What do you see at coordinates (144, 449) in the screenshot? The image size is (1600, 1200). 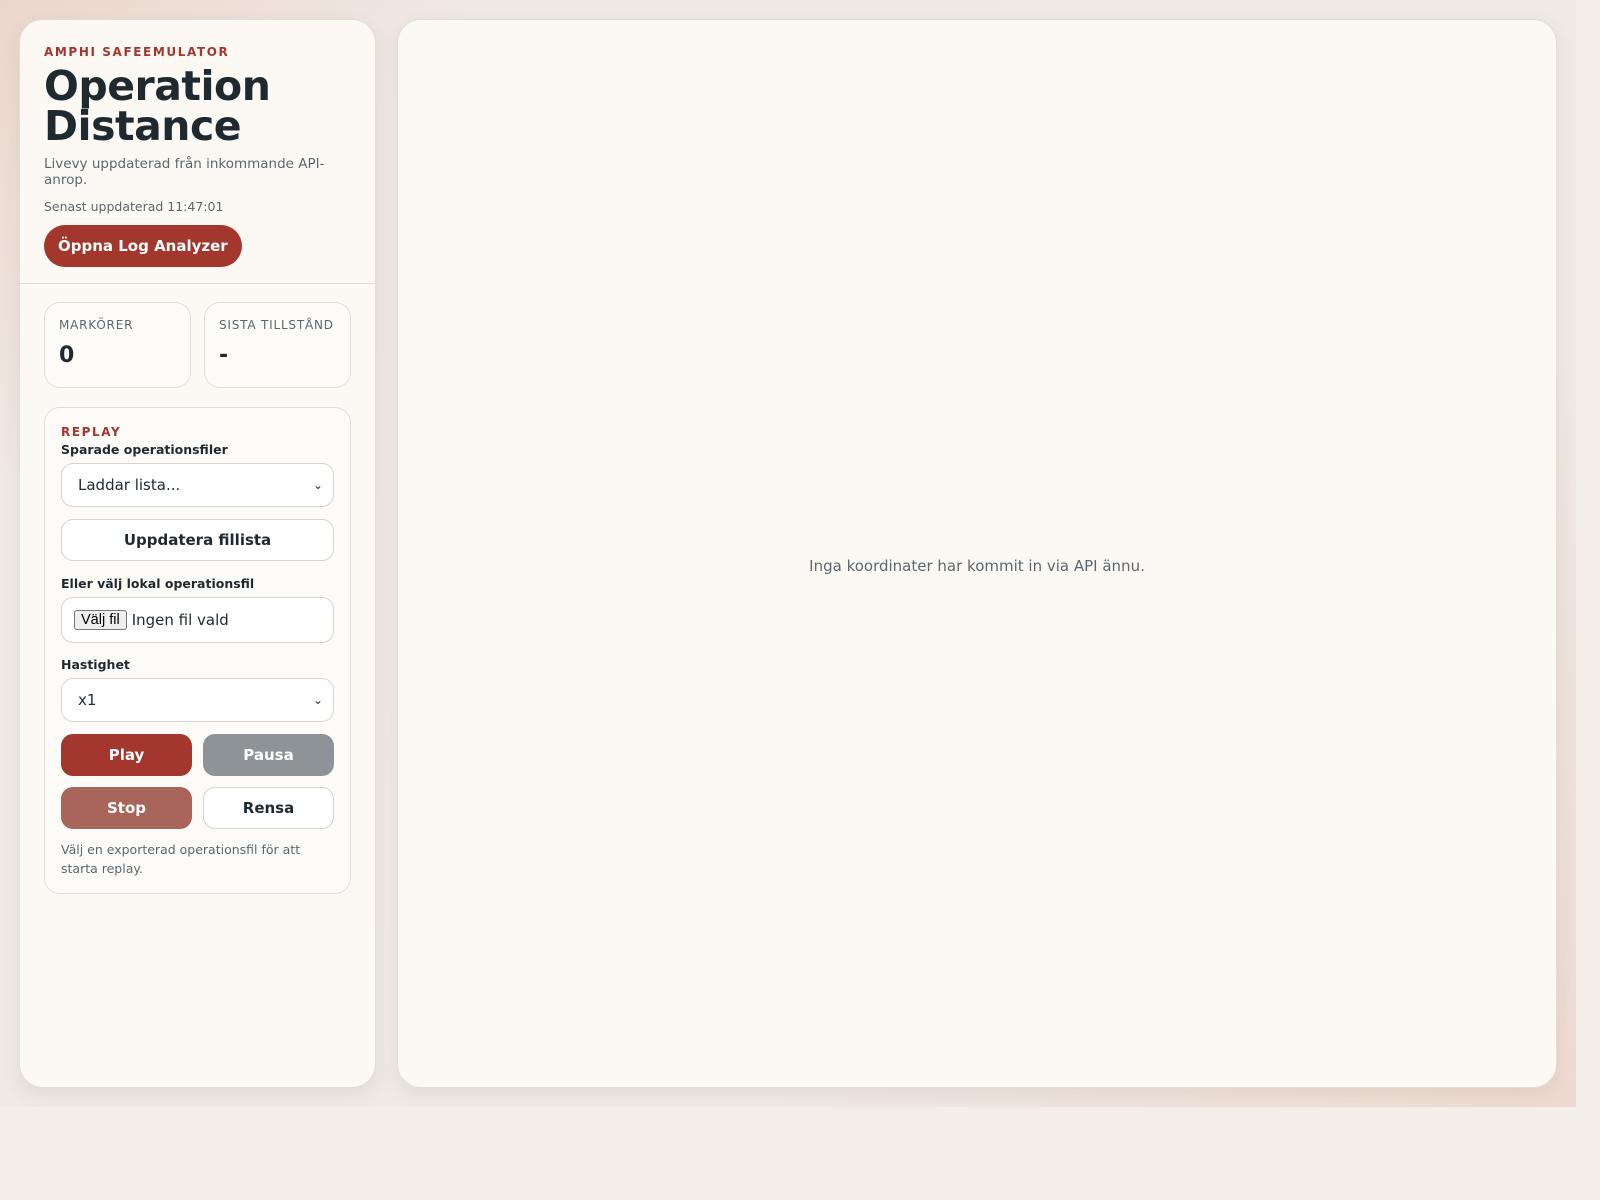 I see `saved-files-label: Sparade operationsfiler` at bounding box center [144, 449].